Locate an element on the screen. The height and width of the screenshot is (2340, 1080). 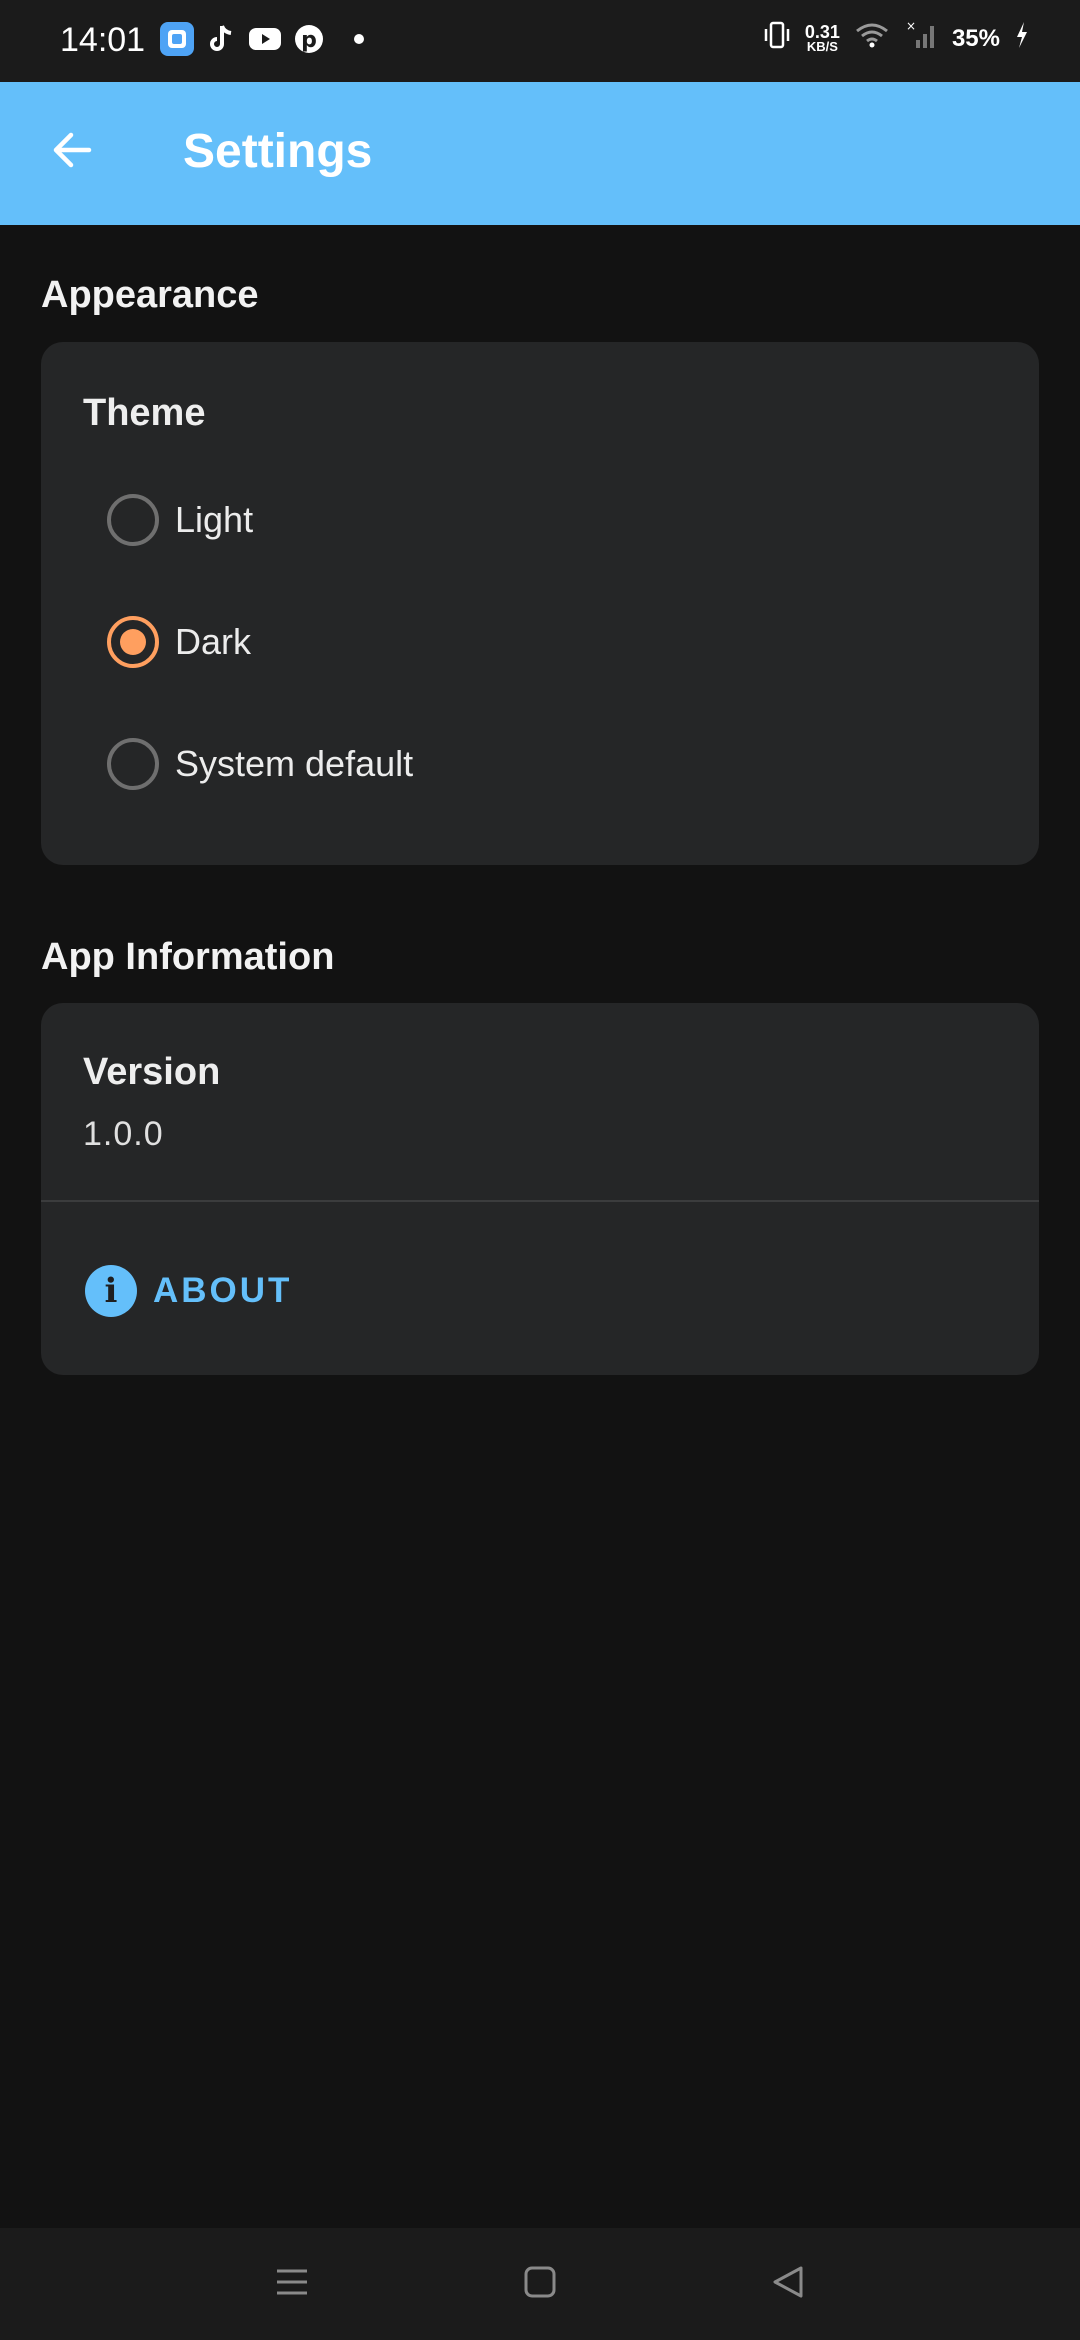
menu-icon is located at coordinates (292, 2284).